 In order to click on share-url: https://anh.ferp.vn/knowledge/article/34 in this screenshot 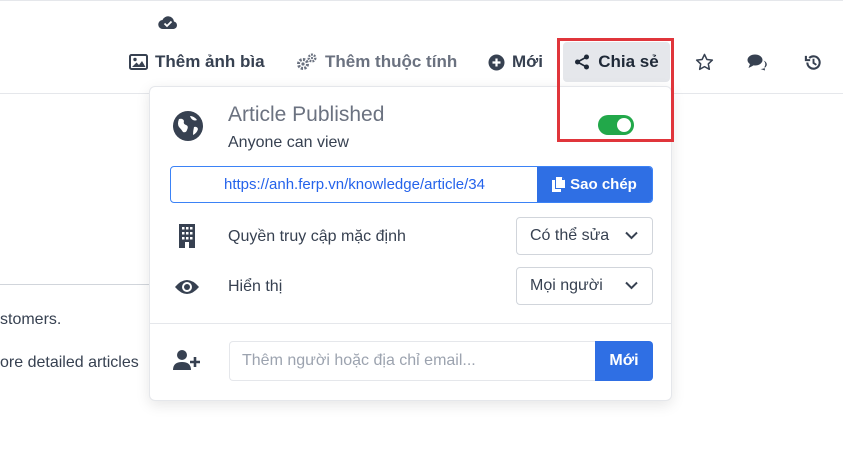, I will do `click(354, 184)`.